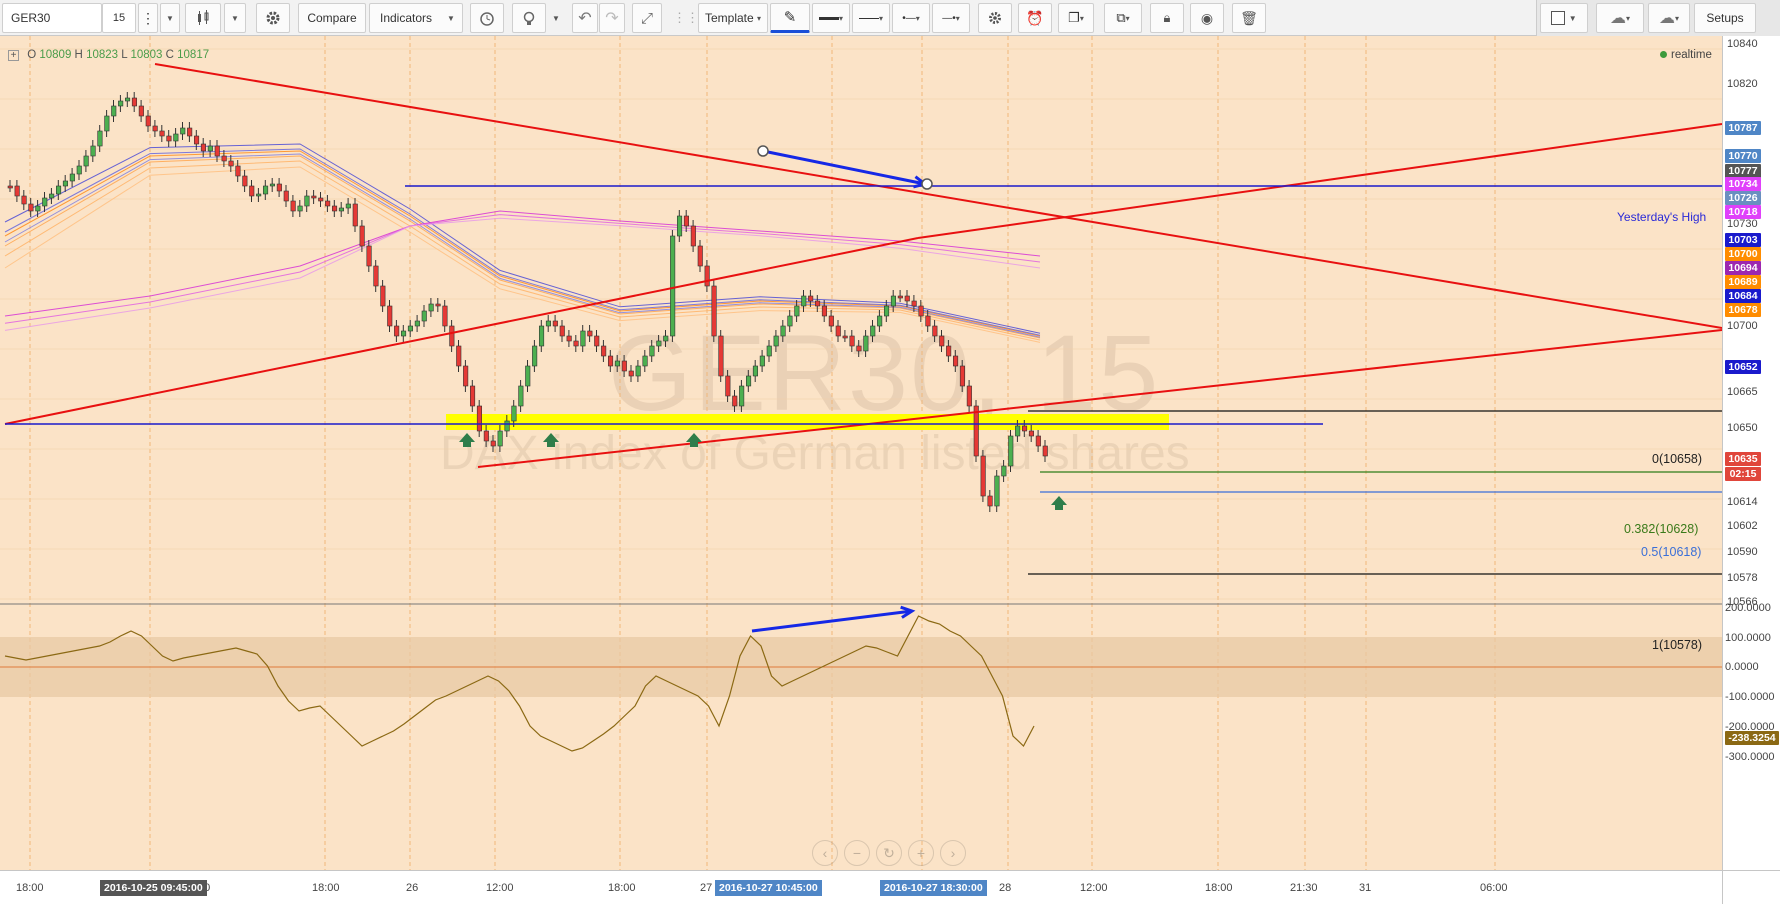  Describe the element at coordinates (686, 18) in the screenshot. I see `drag-handle: ⋮⋮` at that location.